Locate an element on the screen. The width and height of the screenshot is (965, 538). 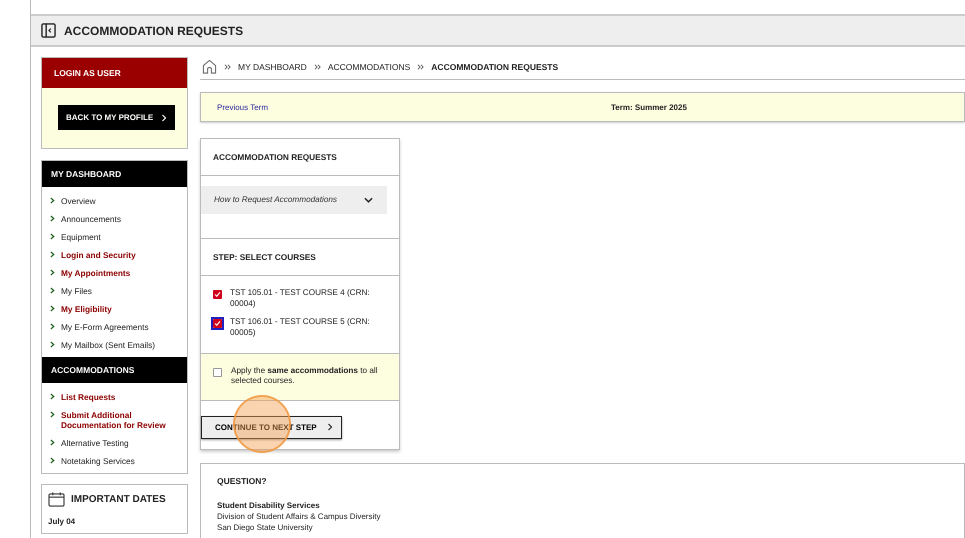
sidebar-link: List Requests is located at coordinates (88, 397).